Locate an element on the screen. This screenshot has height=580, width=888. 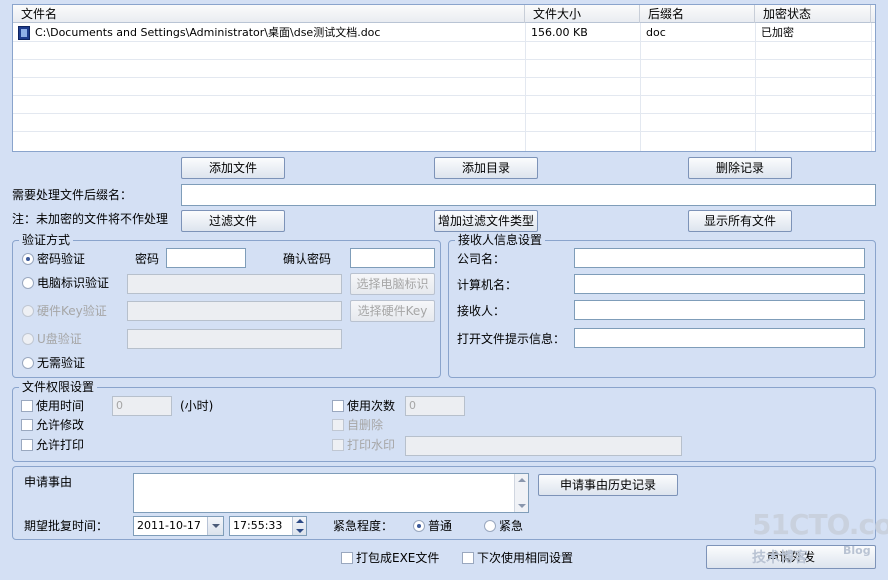
site-watermark: 51CTO.com is located at coordinates (820, 524).